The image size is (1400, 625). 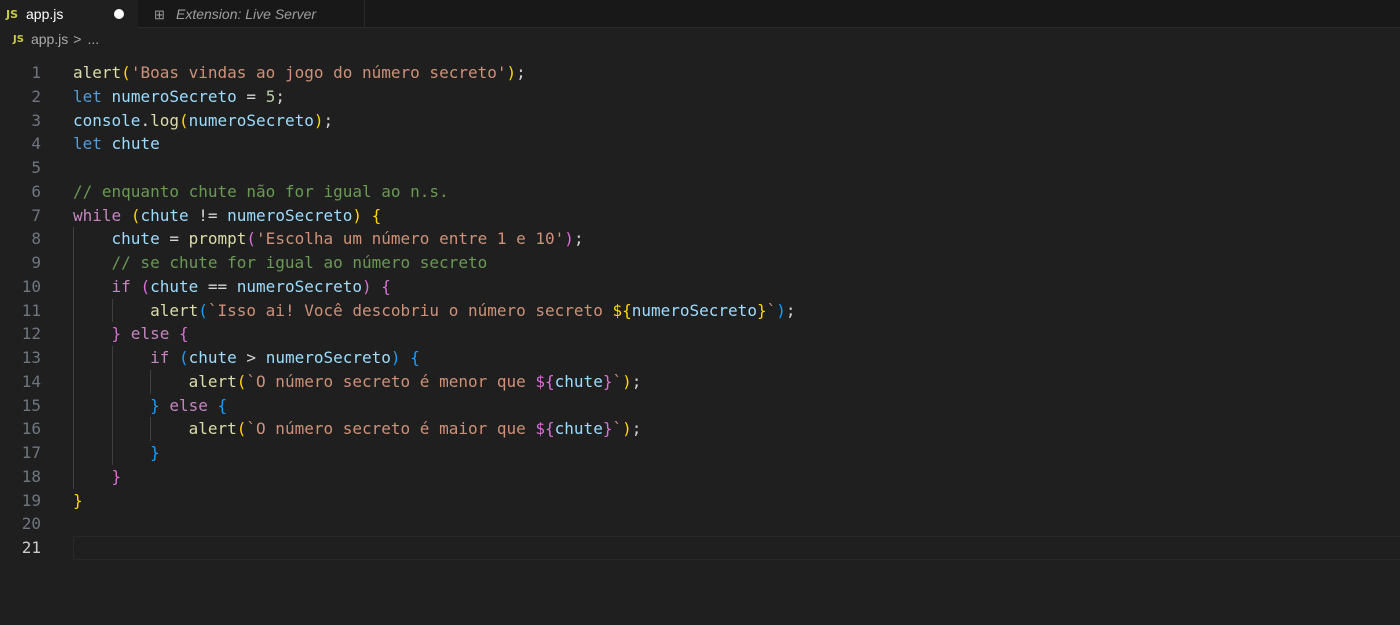 I want to click on code-line: 6 // enquanto chute não for igual ao n.s., so click(x=700, y=192).